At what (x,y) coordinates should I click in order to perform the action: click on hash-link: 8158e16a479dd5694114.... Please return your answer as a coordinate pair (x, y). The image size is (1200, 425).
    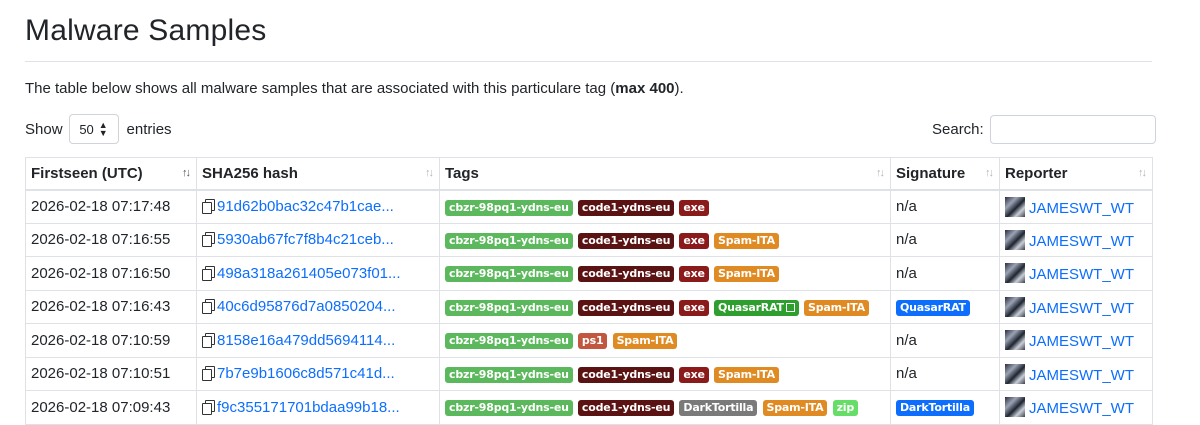
    Looking at the image, I should click on (306, 340).